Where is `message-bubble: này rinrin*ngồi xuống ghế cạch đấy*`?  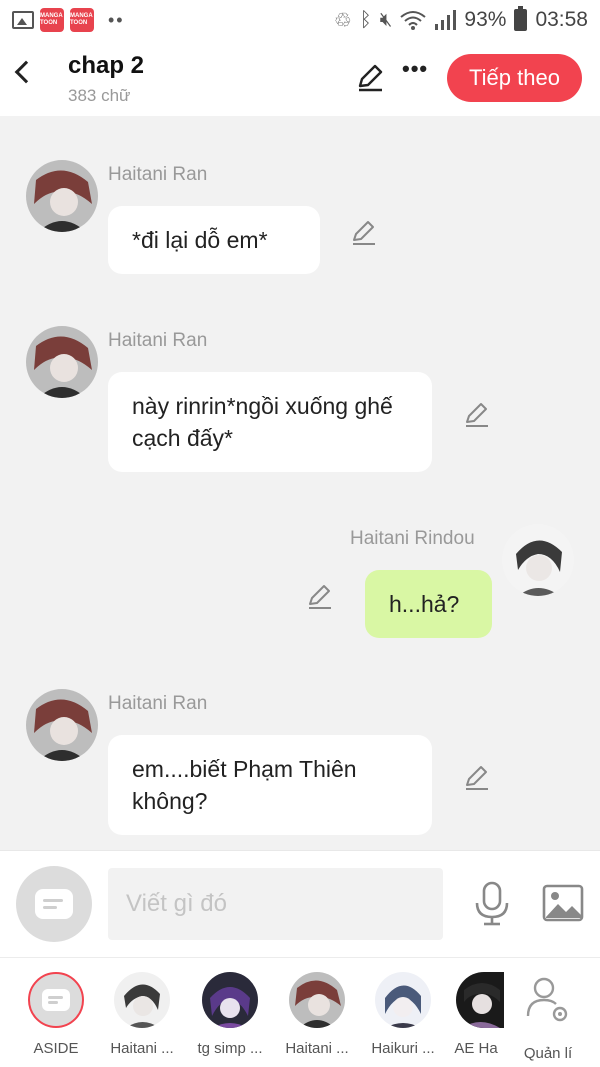
message-bubble: này rinrin*ngồi xuống ghế cạch đấy* is located at coordinates (270, 422).